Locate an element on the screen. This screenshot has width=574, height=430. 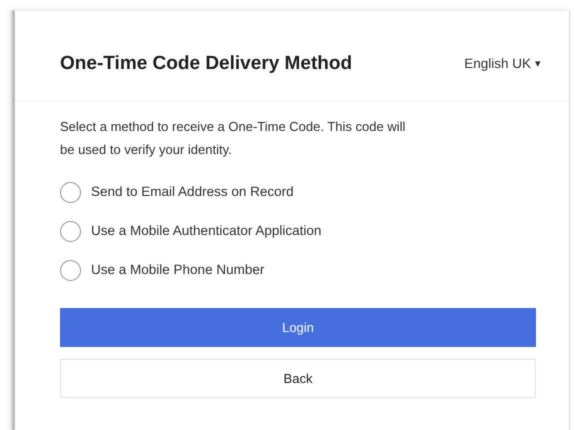
instructions-text: Select a method to receive a One-Time Code. This code will be used to verify your identity. is located at coordinates (233, 138).